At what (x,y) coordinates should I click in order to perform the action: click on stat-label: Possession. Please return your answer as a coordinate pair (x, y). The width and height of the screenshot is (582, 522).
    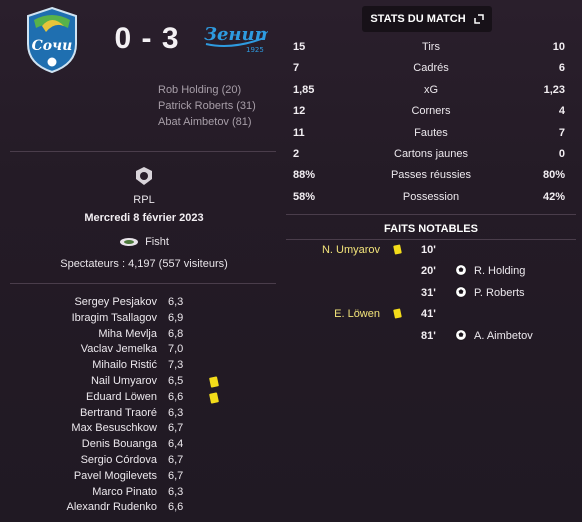
    Looking at the image, I should click on (431, 196).